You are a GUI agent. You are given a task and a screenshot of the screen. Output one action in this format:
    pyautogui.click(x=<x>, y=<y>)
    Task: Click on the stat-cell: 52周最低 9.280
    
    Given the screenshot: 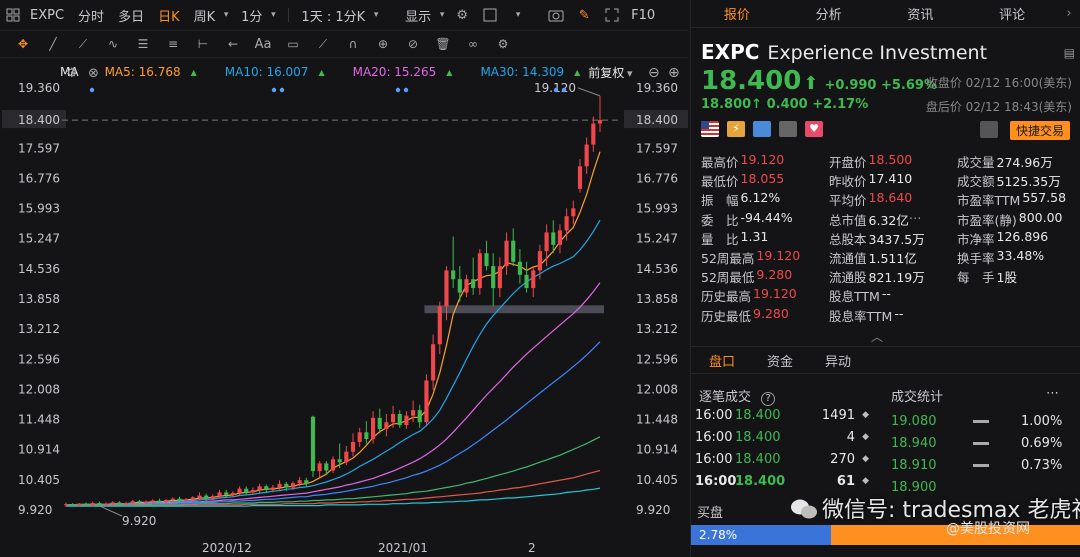 What is the action you would take?
    pyautogui.click(x=765, y=276)
    